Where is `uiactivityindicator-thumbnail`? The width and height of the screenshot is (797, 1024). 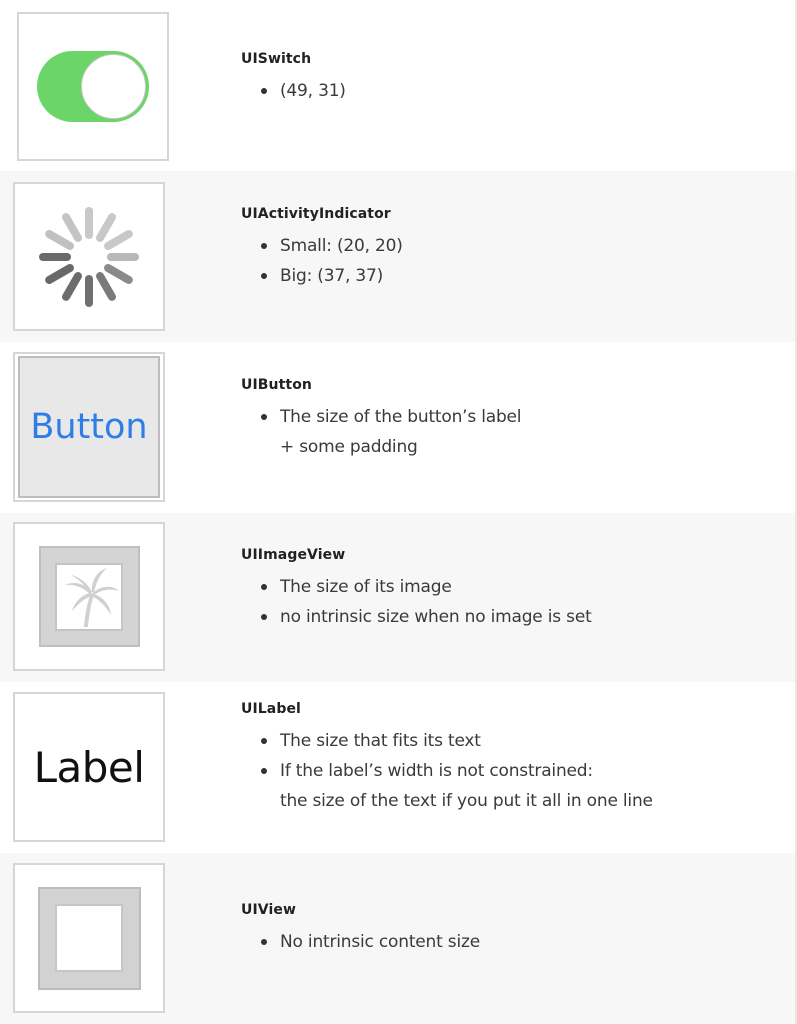 uiactivityindicator-thumbnail is located at coordinates (89, 256).